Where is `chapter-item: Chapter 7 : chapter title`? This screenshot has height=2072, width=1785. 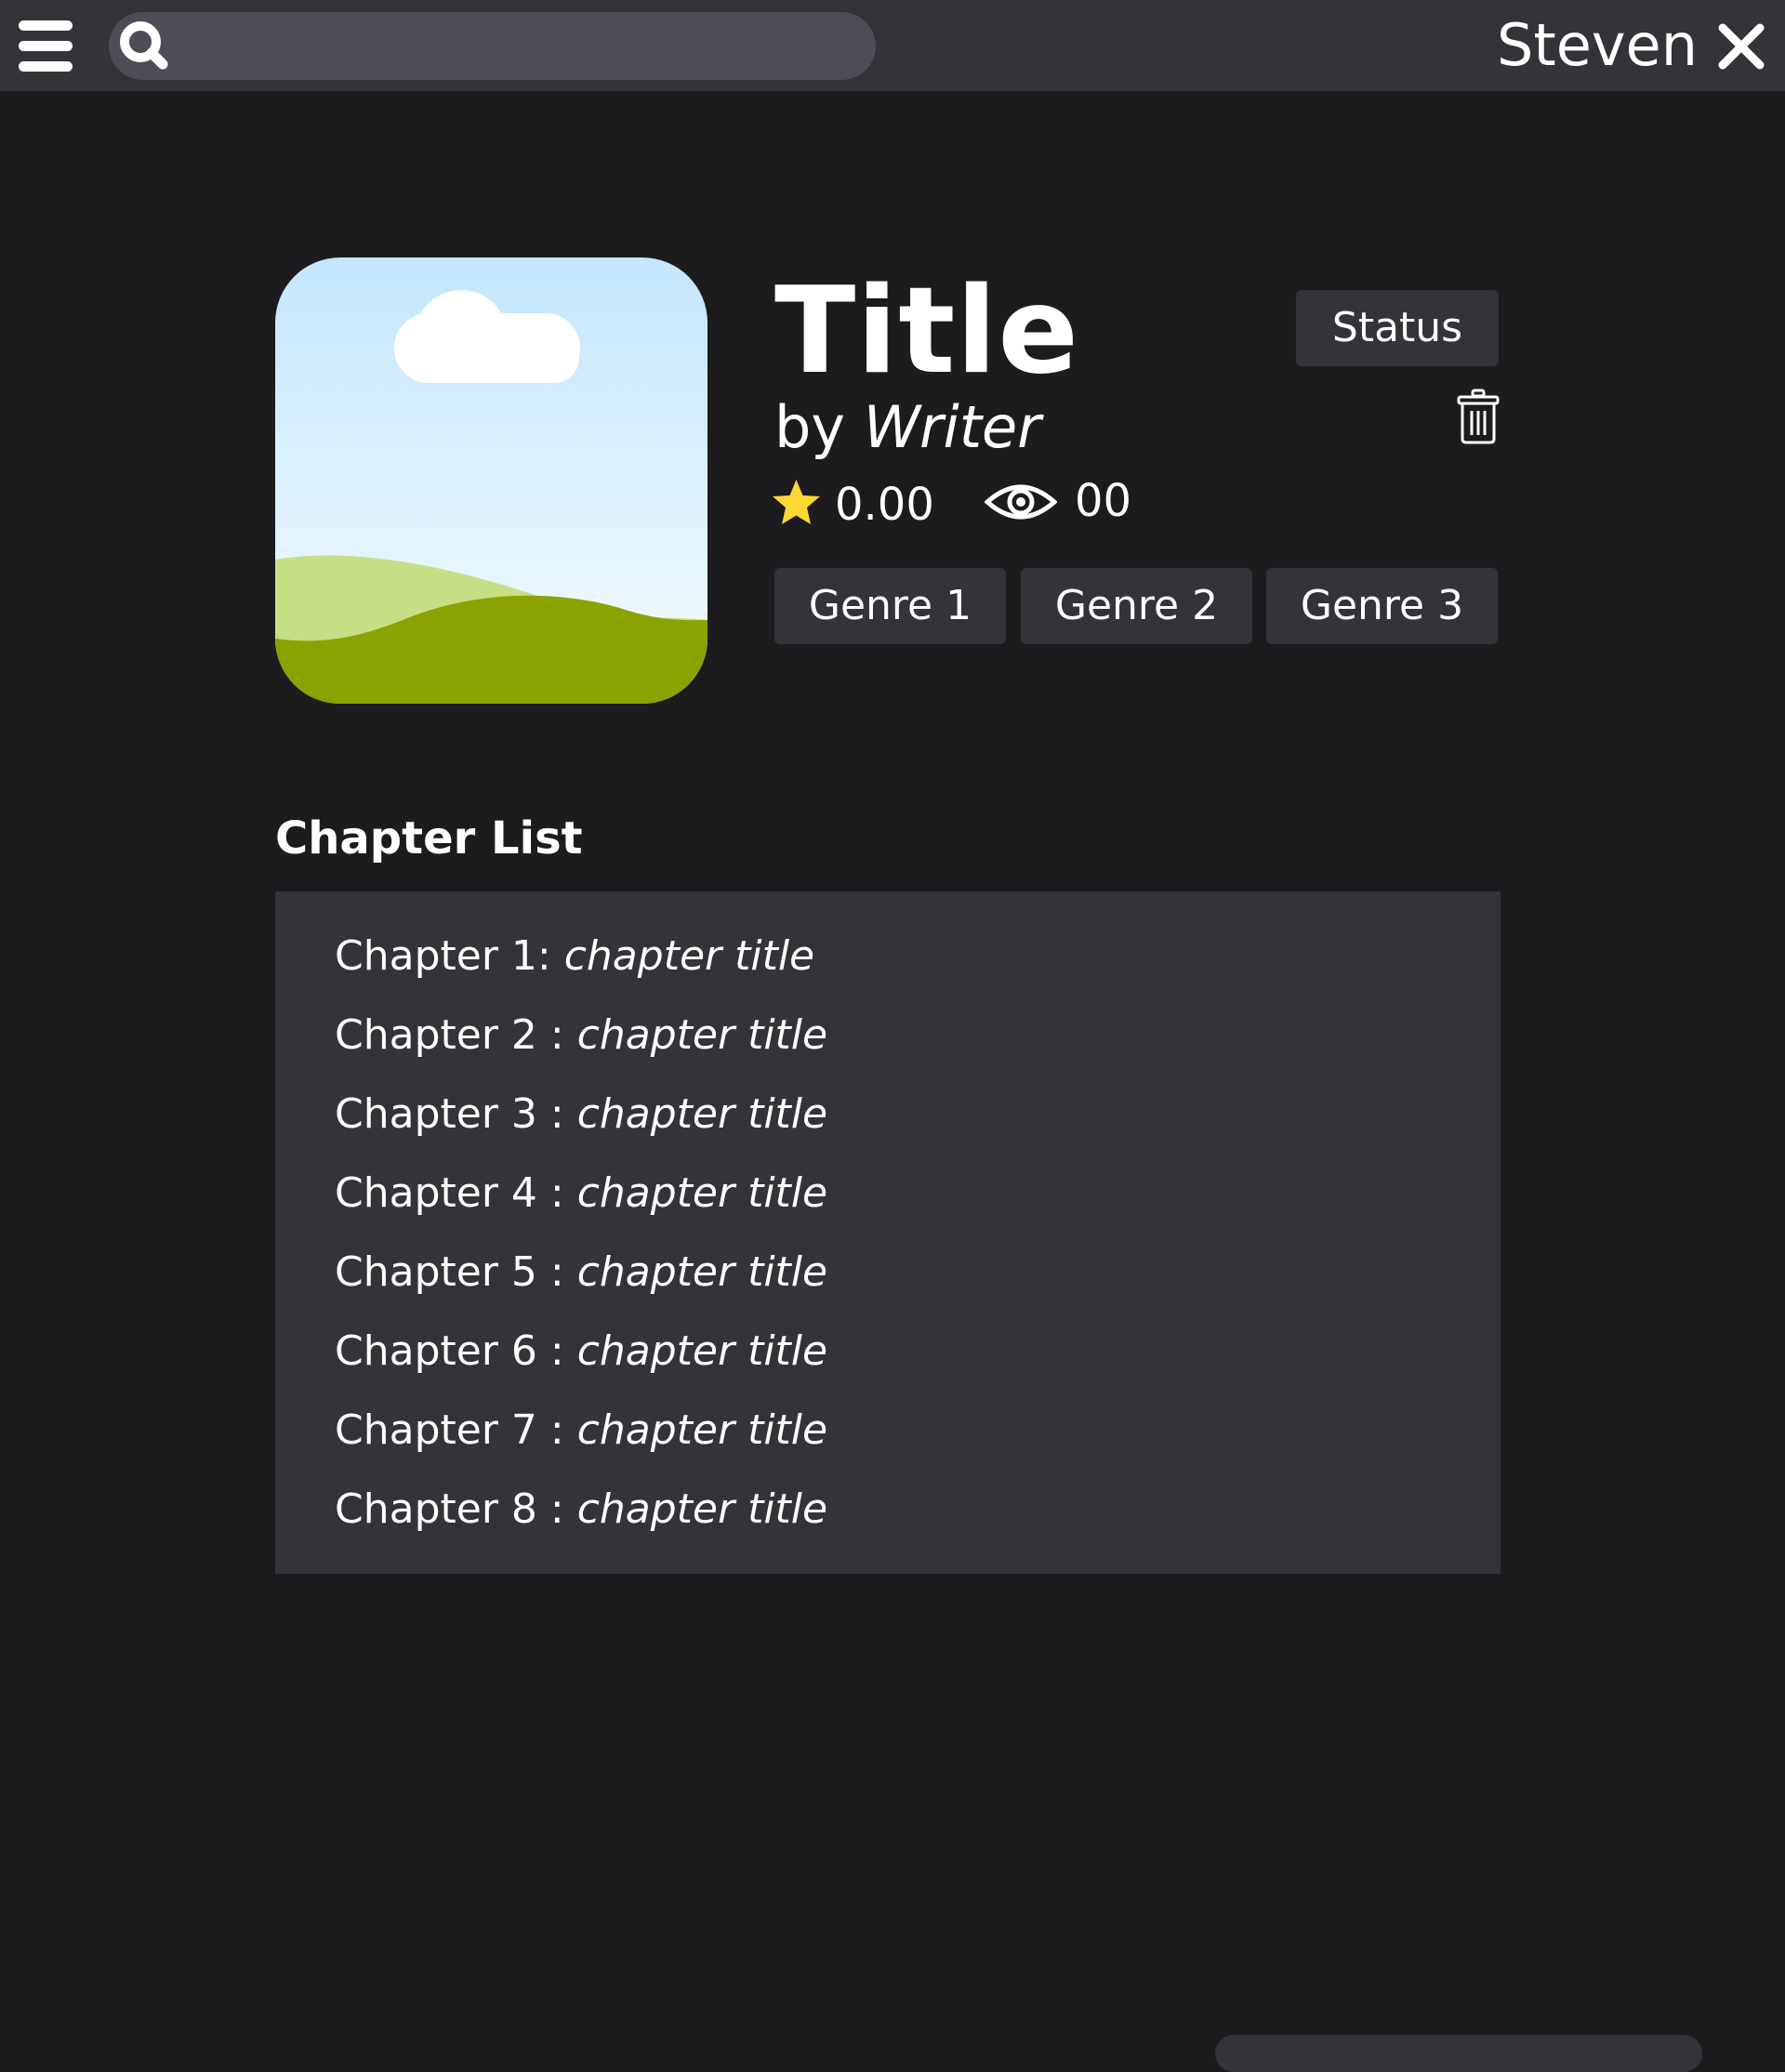 chapter-item: Chapter 7 : chapter title is located at coordinates (581, 1430).